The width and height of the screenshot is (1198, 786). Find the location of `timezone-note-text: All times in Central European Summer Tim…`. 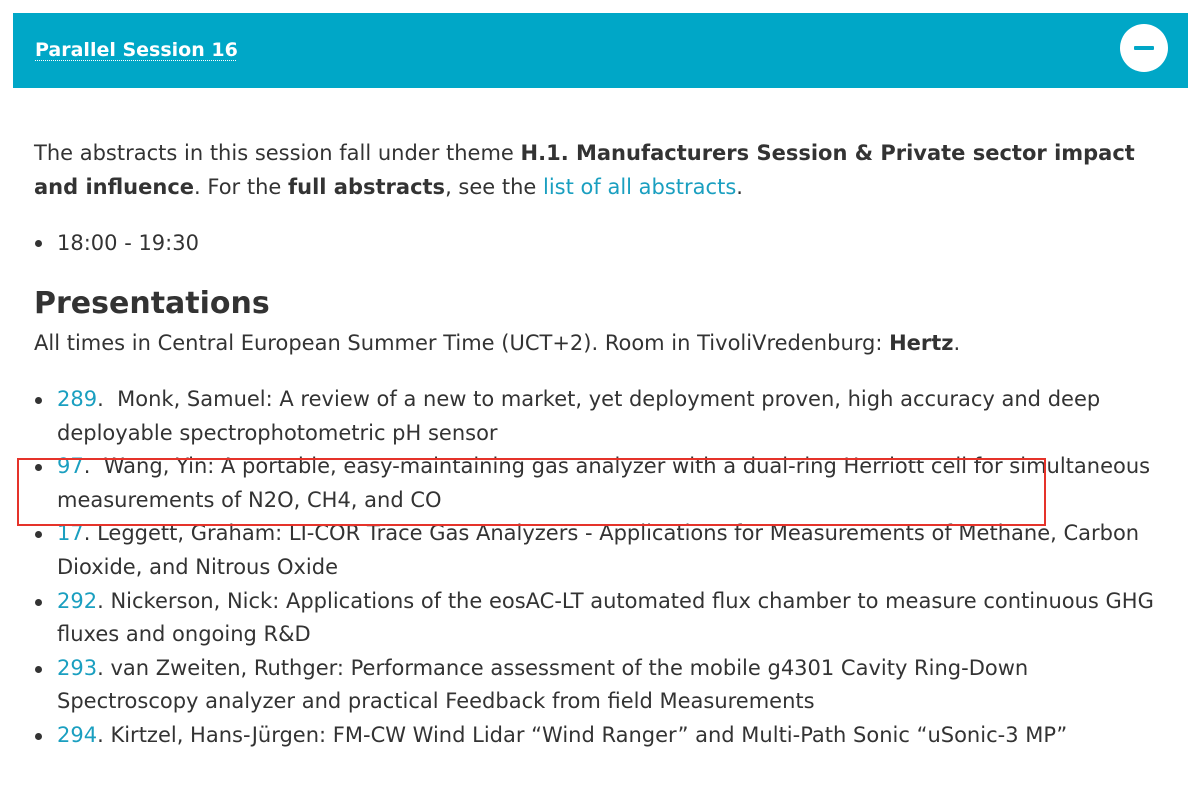

timezone-note-text: All times in Central European Summer Tim… is located at coordinates (462, 343).